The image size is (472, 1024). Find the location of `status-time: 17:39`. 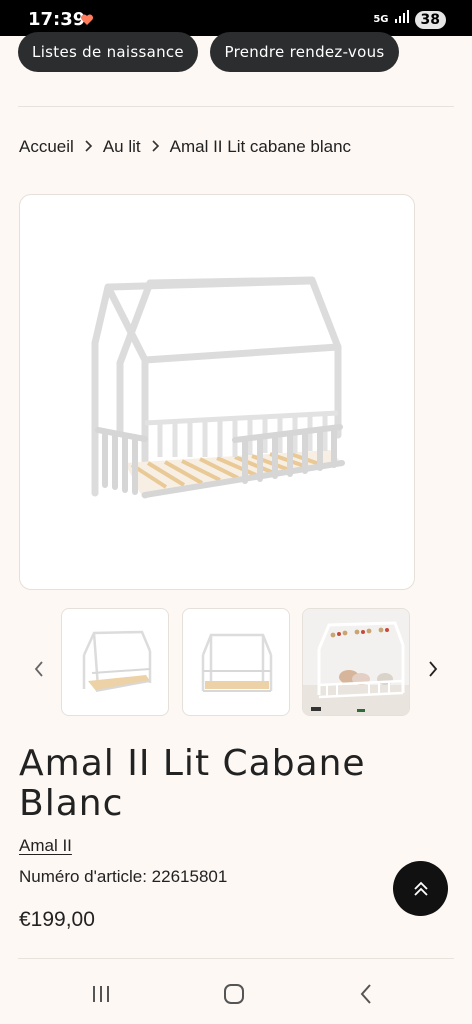

status-time: 17:39 is located at coordinates (57, 19).